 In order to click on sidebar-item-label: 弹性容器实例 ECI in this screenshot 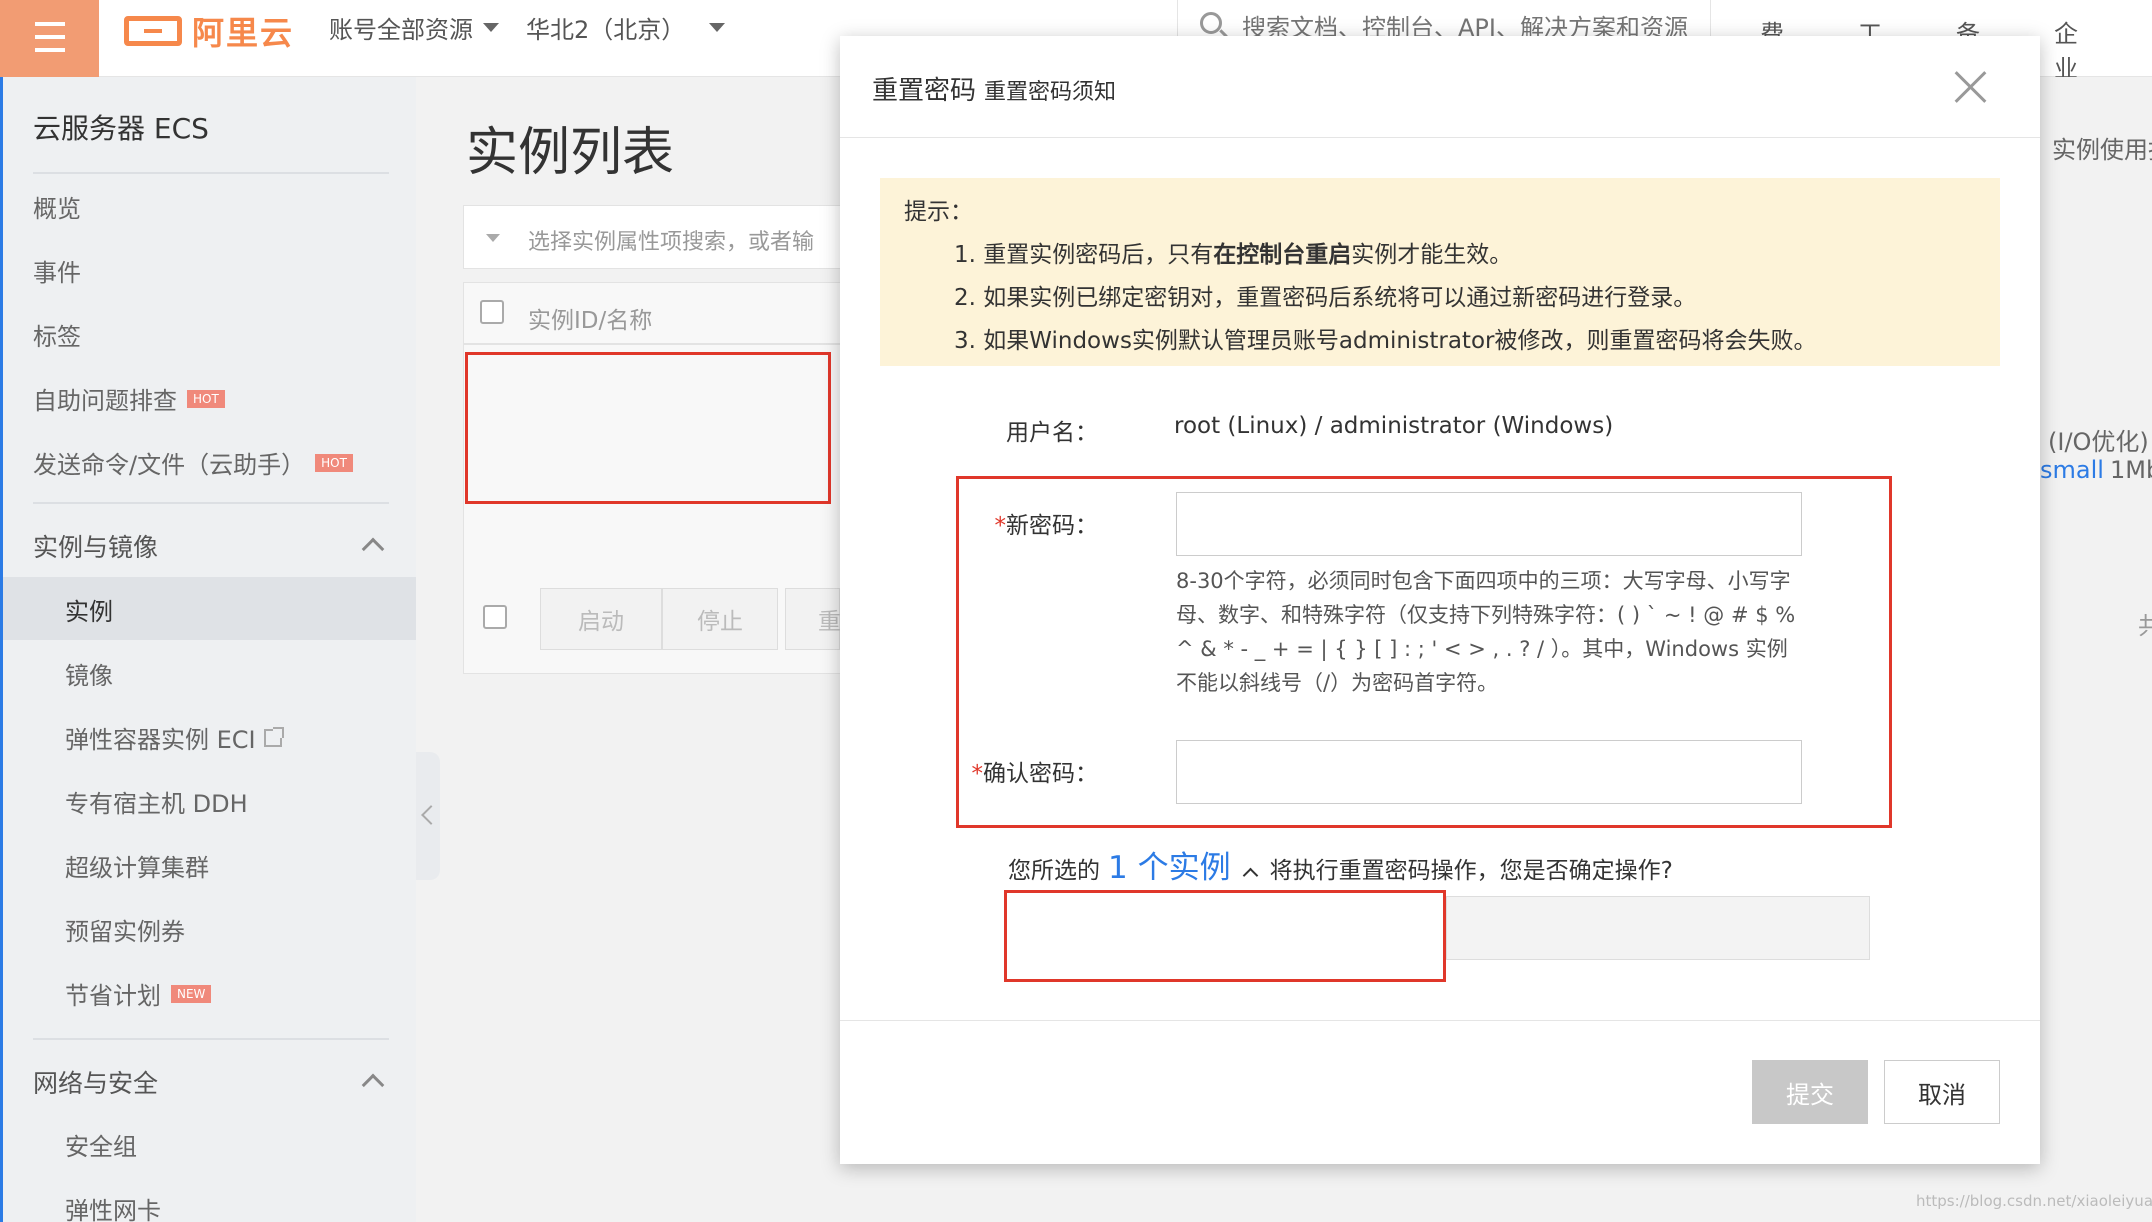, I will do `click(160, 740)`.